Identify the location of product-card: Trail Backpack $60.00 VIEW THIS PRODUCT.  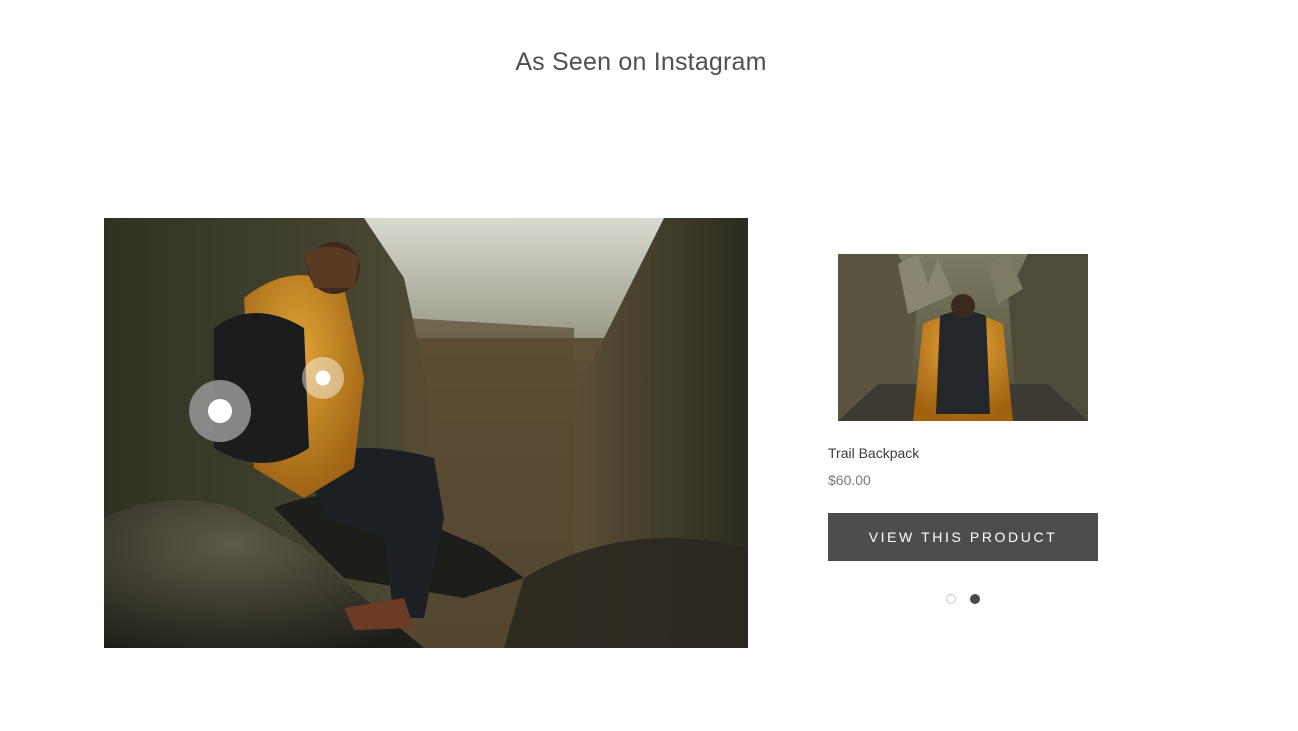
(963, 407).